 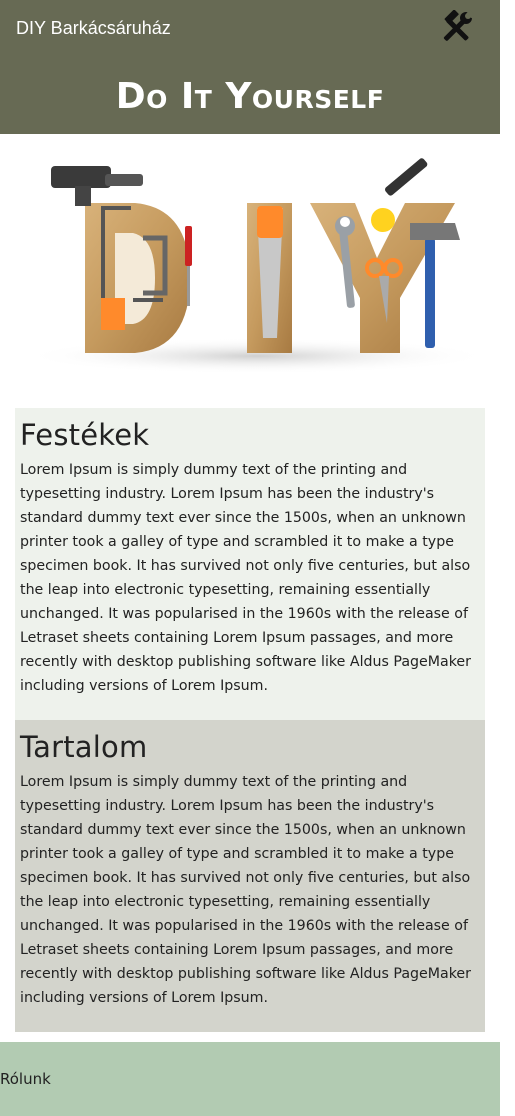 What do you see at coordinates (456, 28) in the screenshot?
I see `tools-icon` at bounding box center [456, 28].